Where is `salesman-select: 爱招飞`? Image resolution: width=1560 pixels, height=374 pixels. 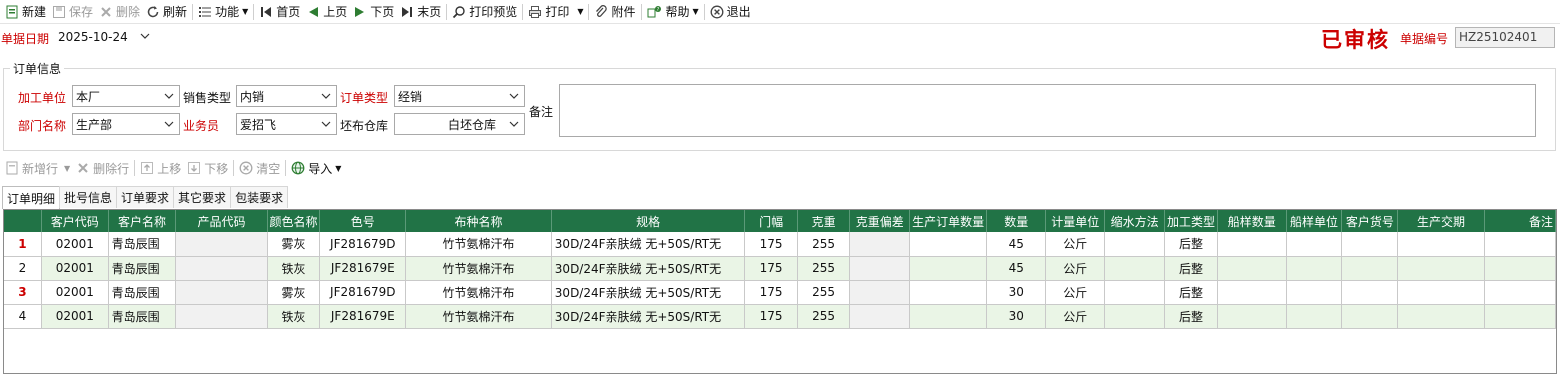
salesman-select: 爱招飞 is located at coordinates (286, 124).